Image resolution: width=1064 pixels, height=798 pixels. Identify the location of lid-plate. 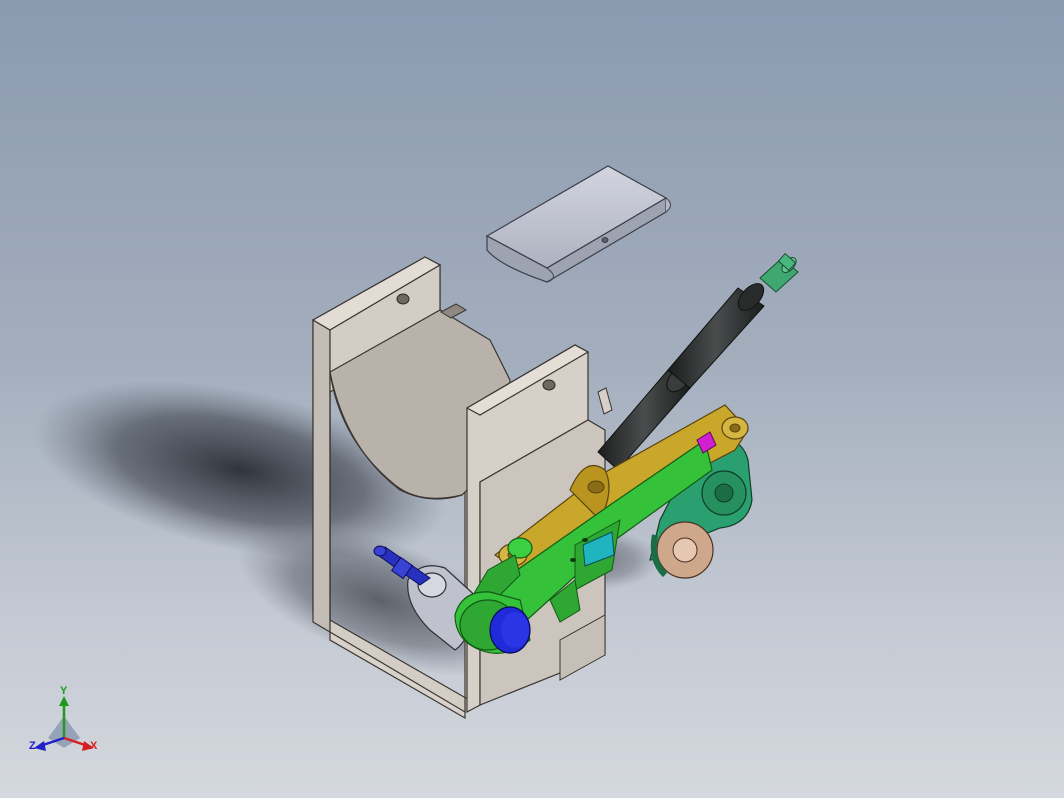
(578, 224).